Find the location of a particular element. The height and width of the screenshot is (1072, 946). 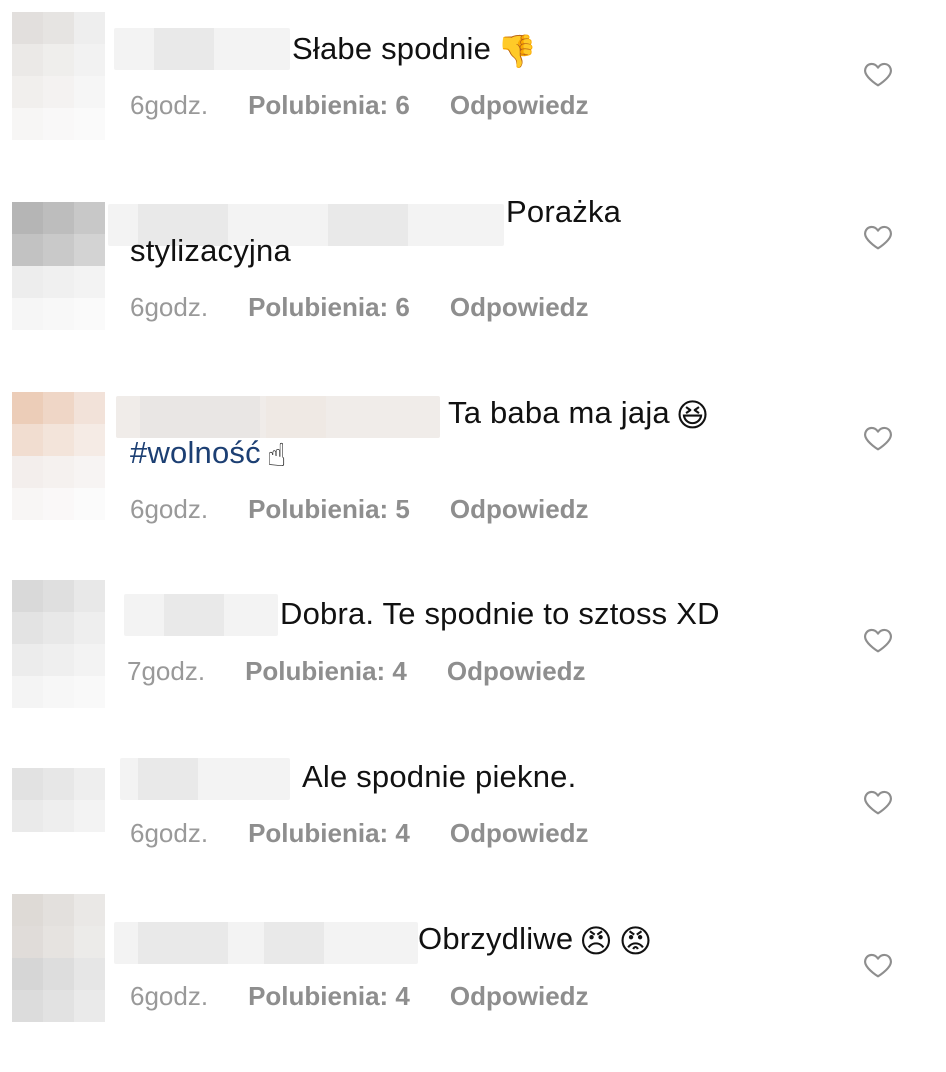

angry-face-icon: 😠 is located at coordinates (596, 941).